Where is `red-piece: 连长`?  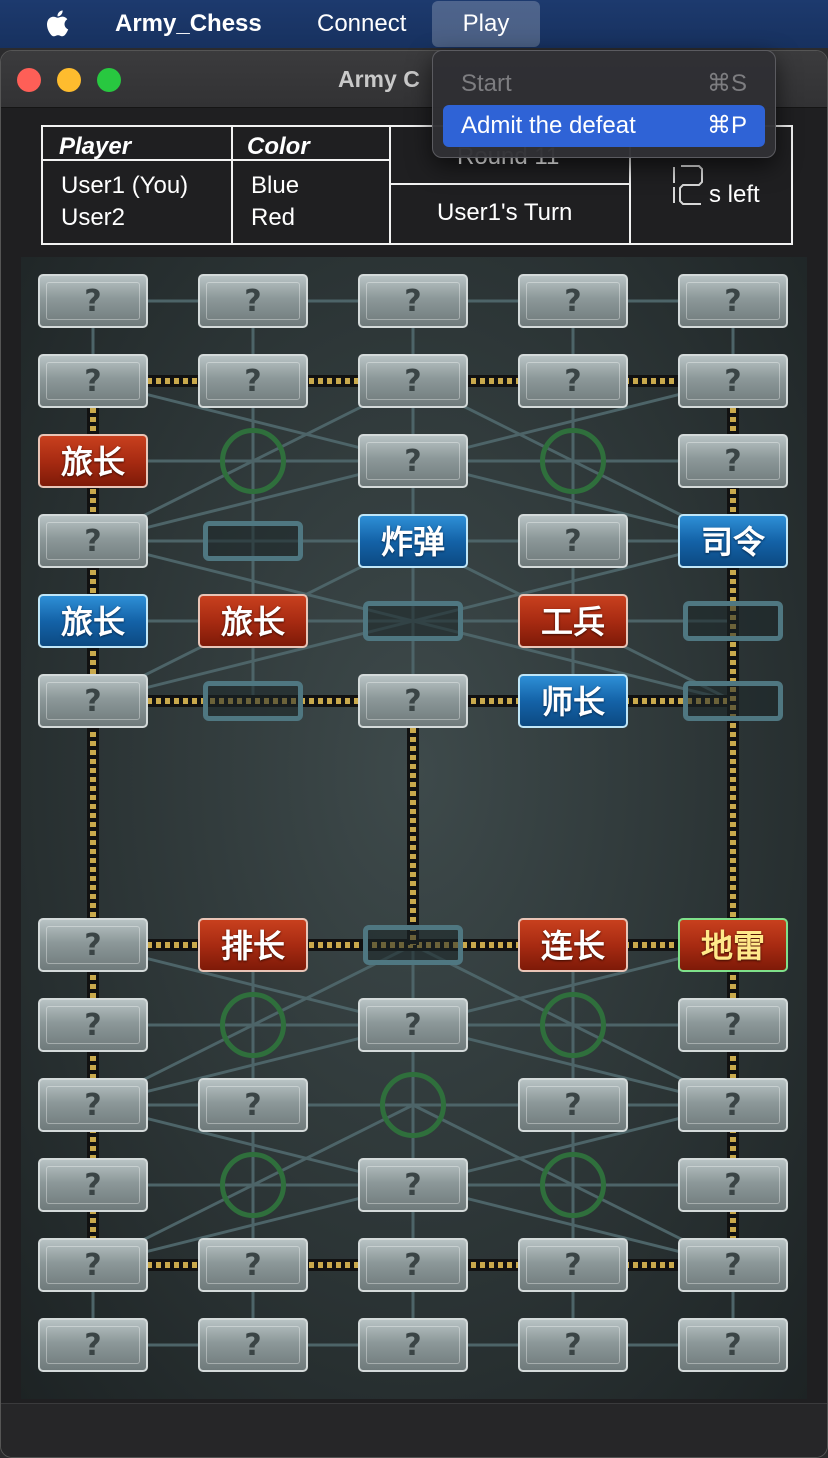 red-piece: 连长 is located at coordinates (573, 945).